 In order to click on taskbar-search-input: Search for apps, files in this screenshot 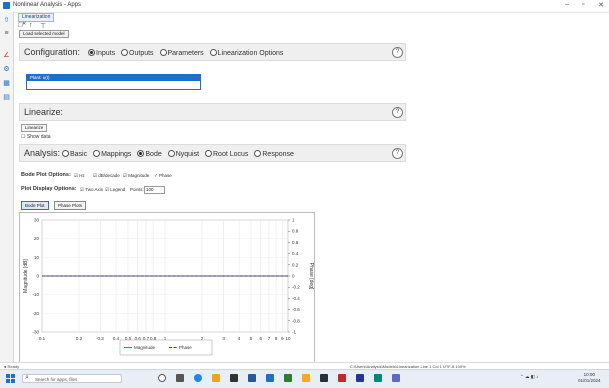, I will do `click(72, 378)`.